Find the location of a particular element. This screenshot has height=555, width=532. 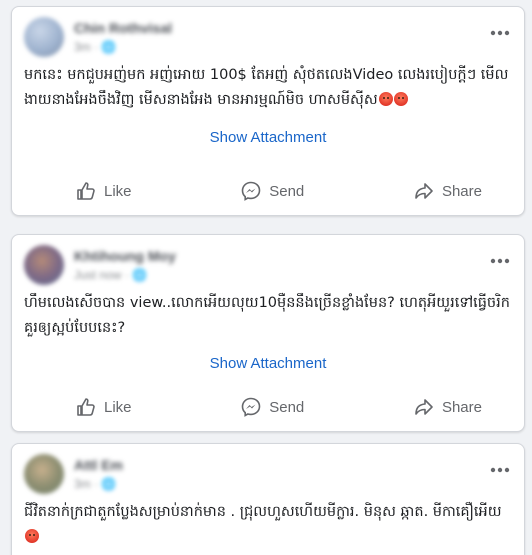

post-header: Chin Rothvisal 3m · 🌐 is located at coordinates (268, 35).